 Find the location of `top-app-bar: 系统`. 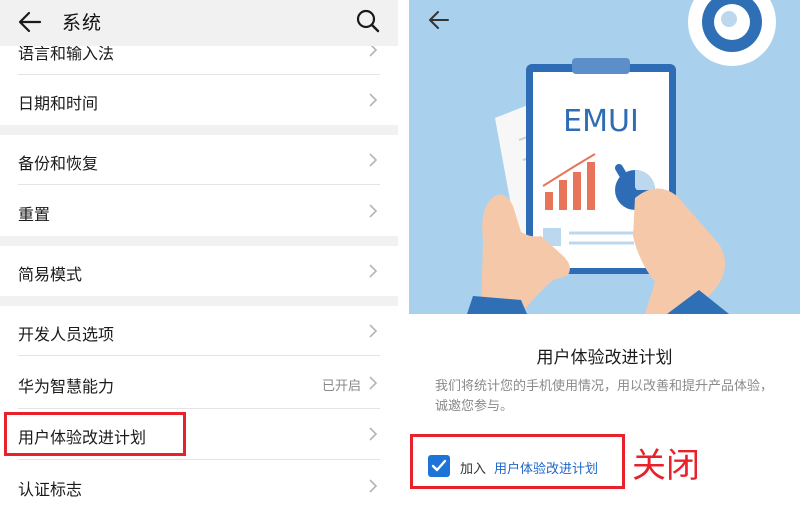

top-app-bar: 系统 is located at coordinates (199, 23).